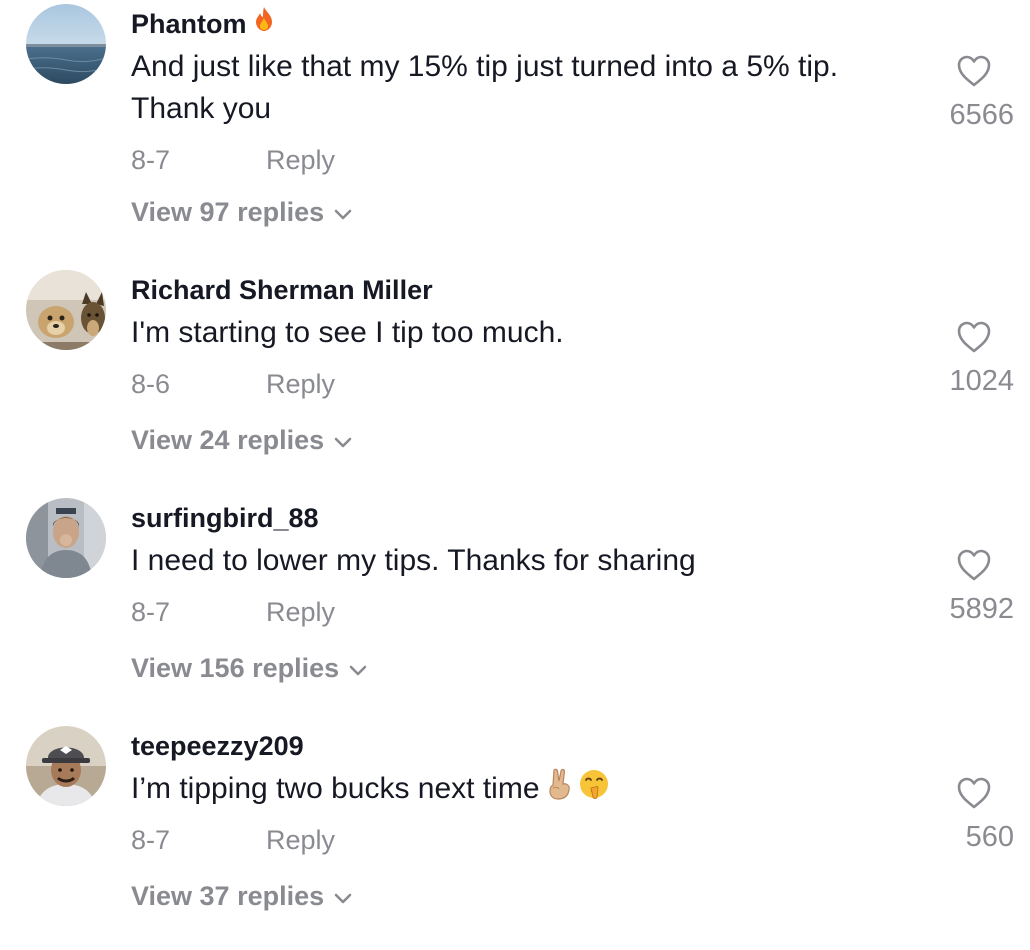  I want to click on comment-text: I’m tipping two bucks next time, so click(511, 790).